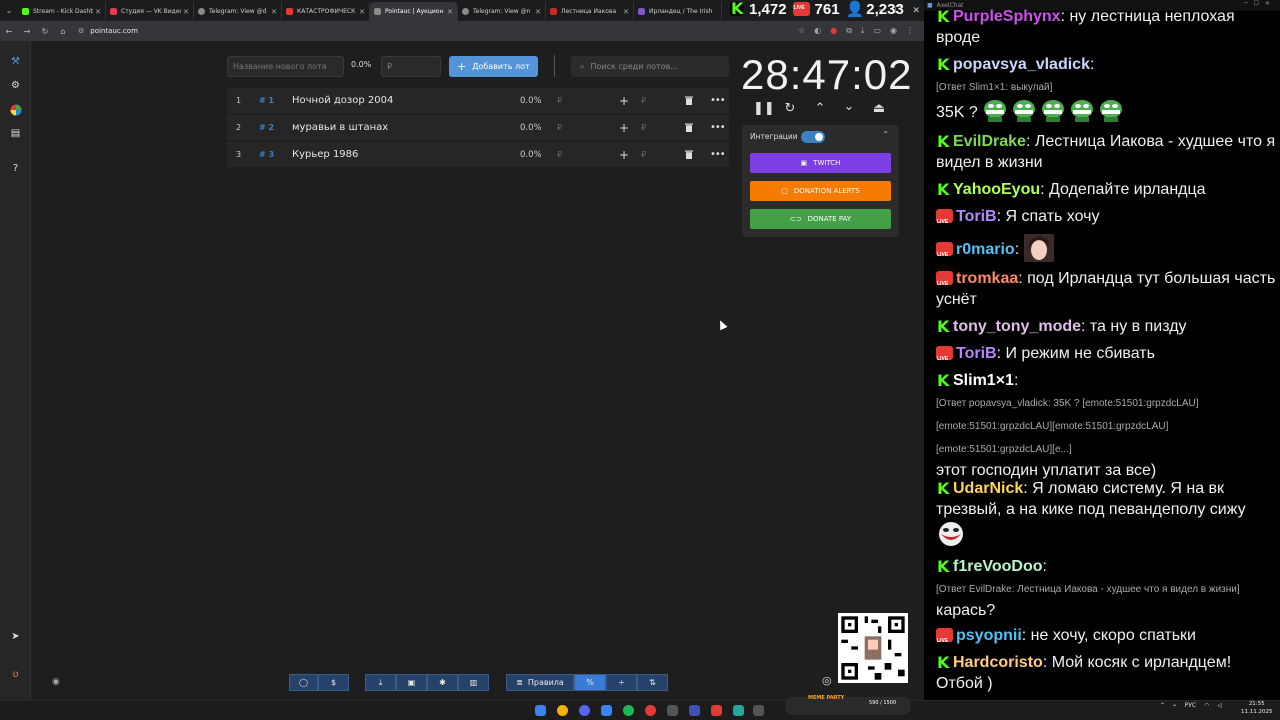 This screenshot has height=720, width=1280. Describe the element at coordinates (15, 636) in the screenshot. I see `telegram-icon: ➤` at that location.